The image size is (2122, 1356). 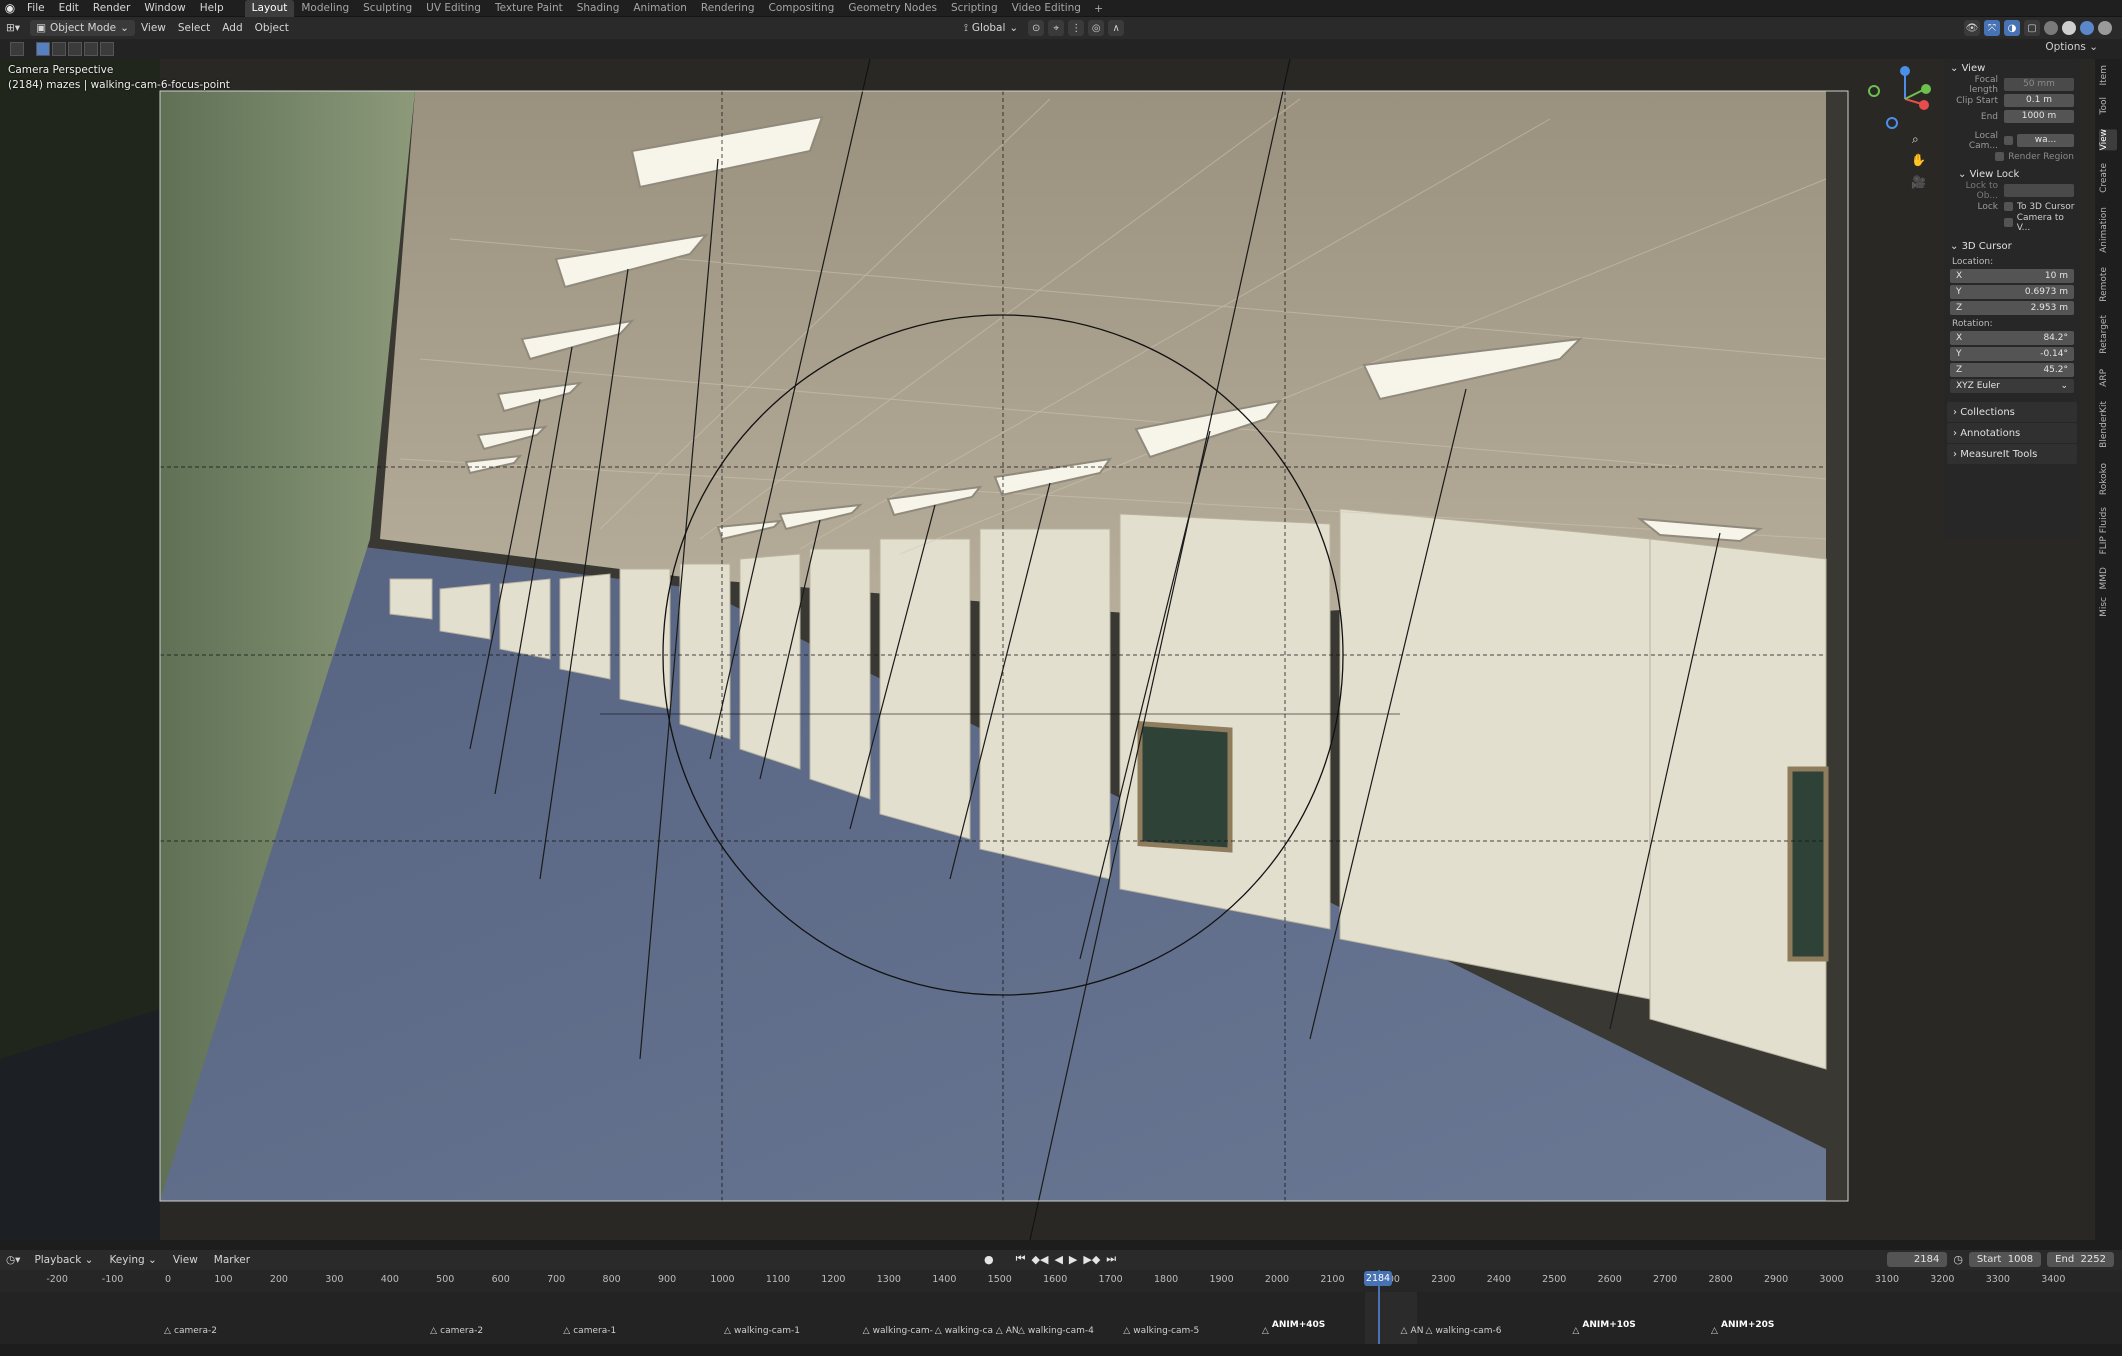 What do you see at coordinates (63, 1260) in the screenshot?
I see `menu-playback: Playback ⌄` at bounding box center [63, 1260].